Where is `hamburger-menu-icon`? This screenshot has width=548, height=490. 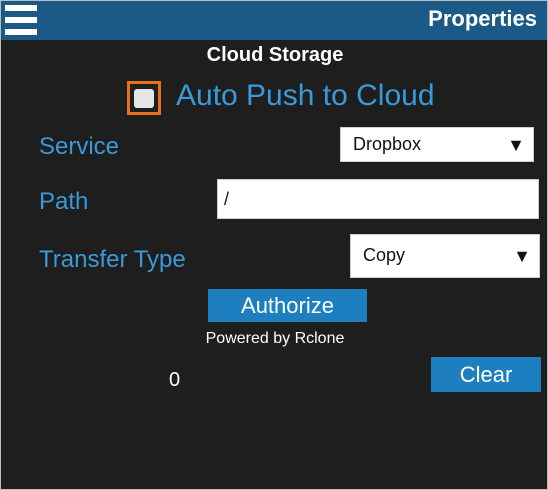
hamburger-menu-icon is located at coordinates (21, 20).